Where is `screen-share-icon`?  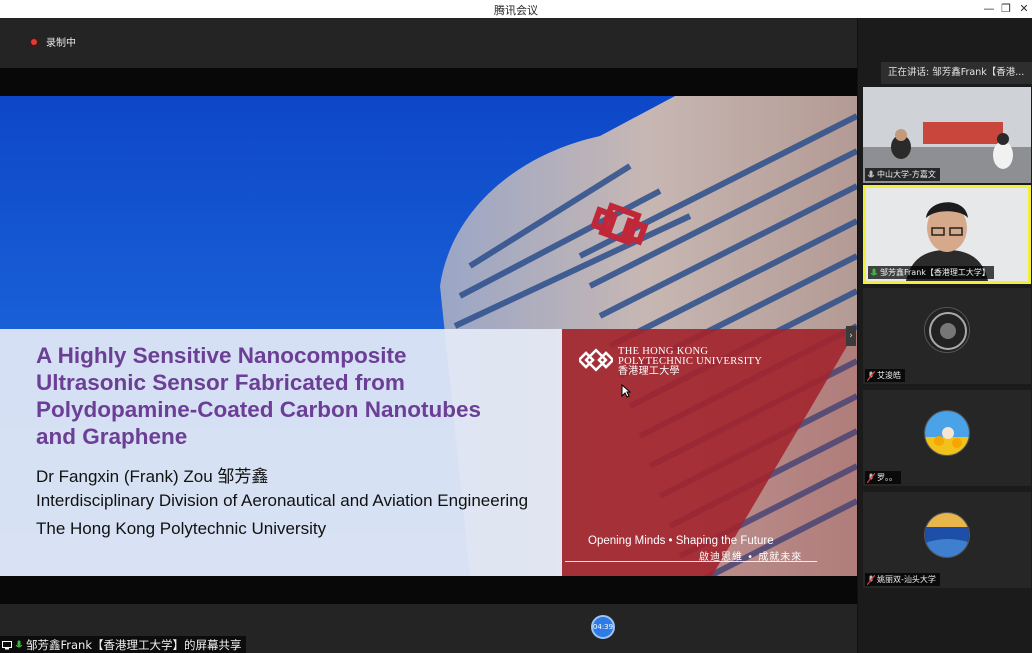 screen-share-icon is located at coordinates (7, 644).